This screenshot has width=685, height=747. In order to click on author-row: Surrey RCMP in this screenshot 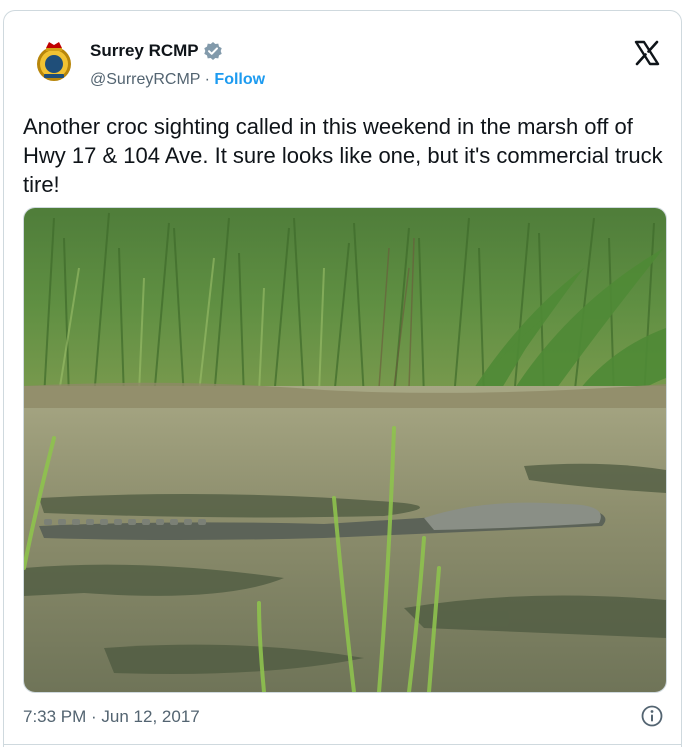, I will do `click(156, 51)`.